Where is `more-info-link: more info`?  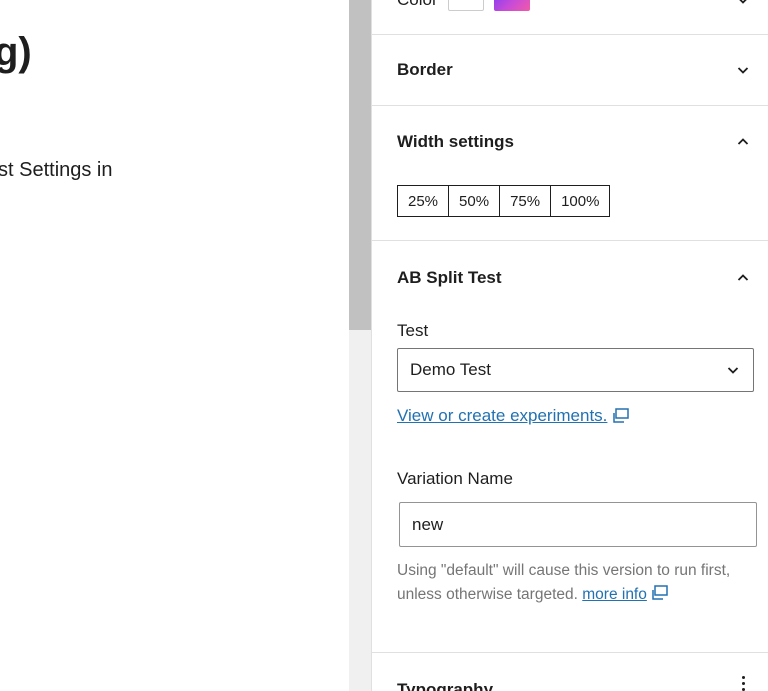
more-info-link: more info is located at coordinates (625, 594).